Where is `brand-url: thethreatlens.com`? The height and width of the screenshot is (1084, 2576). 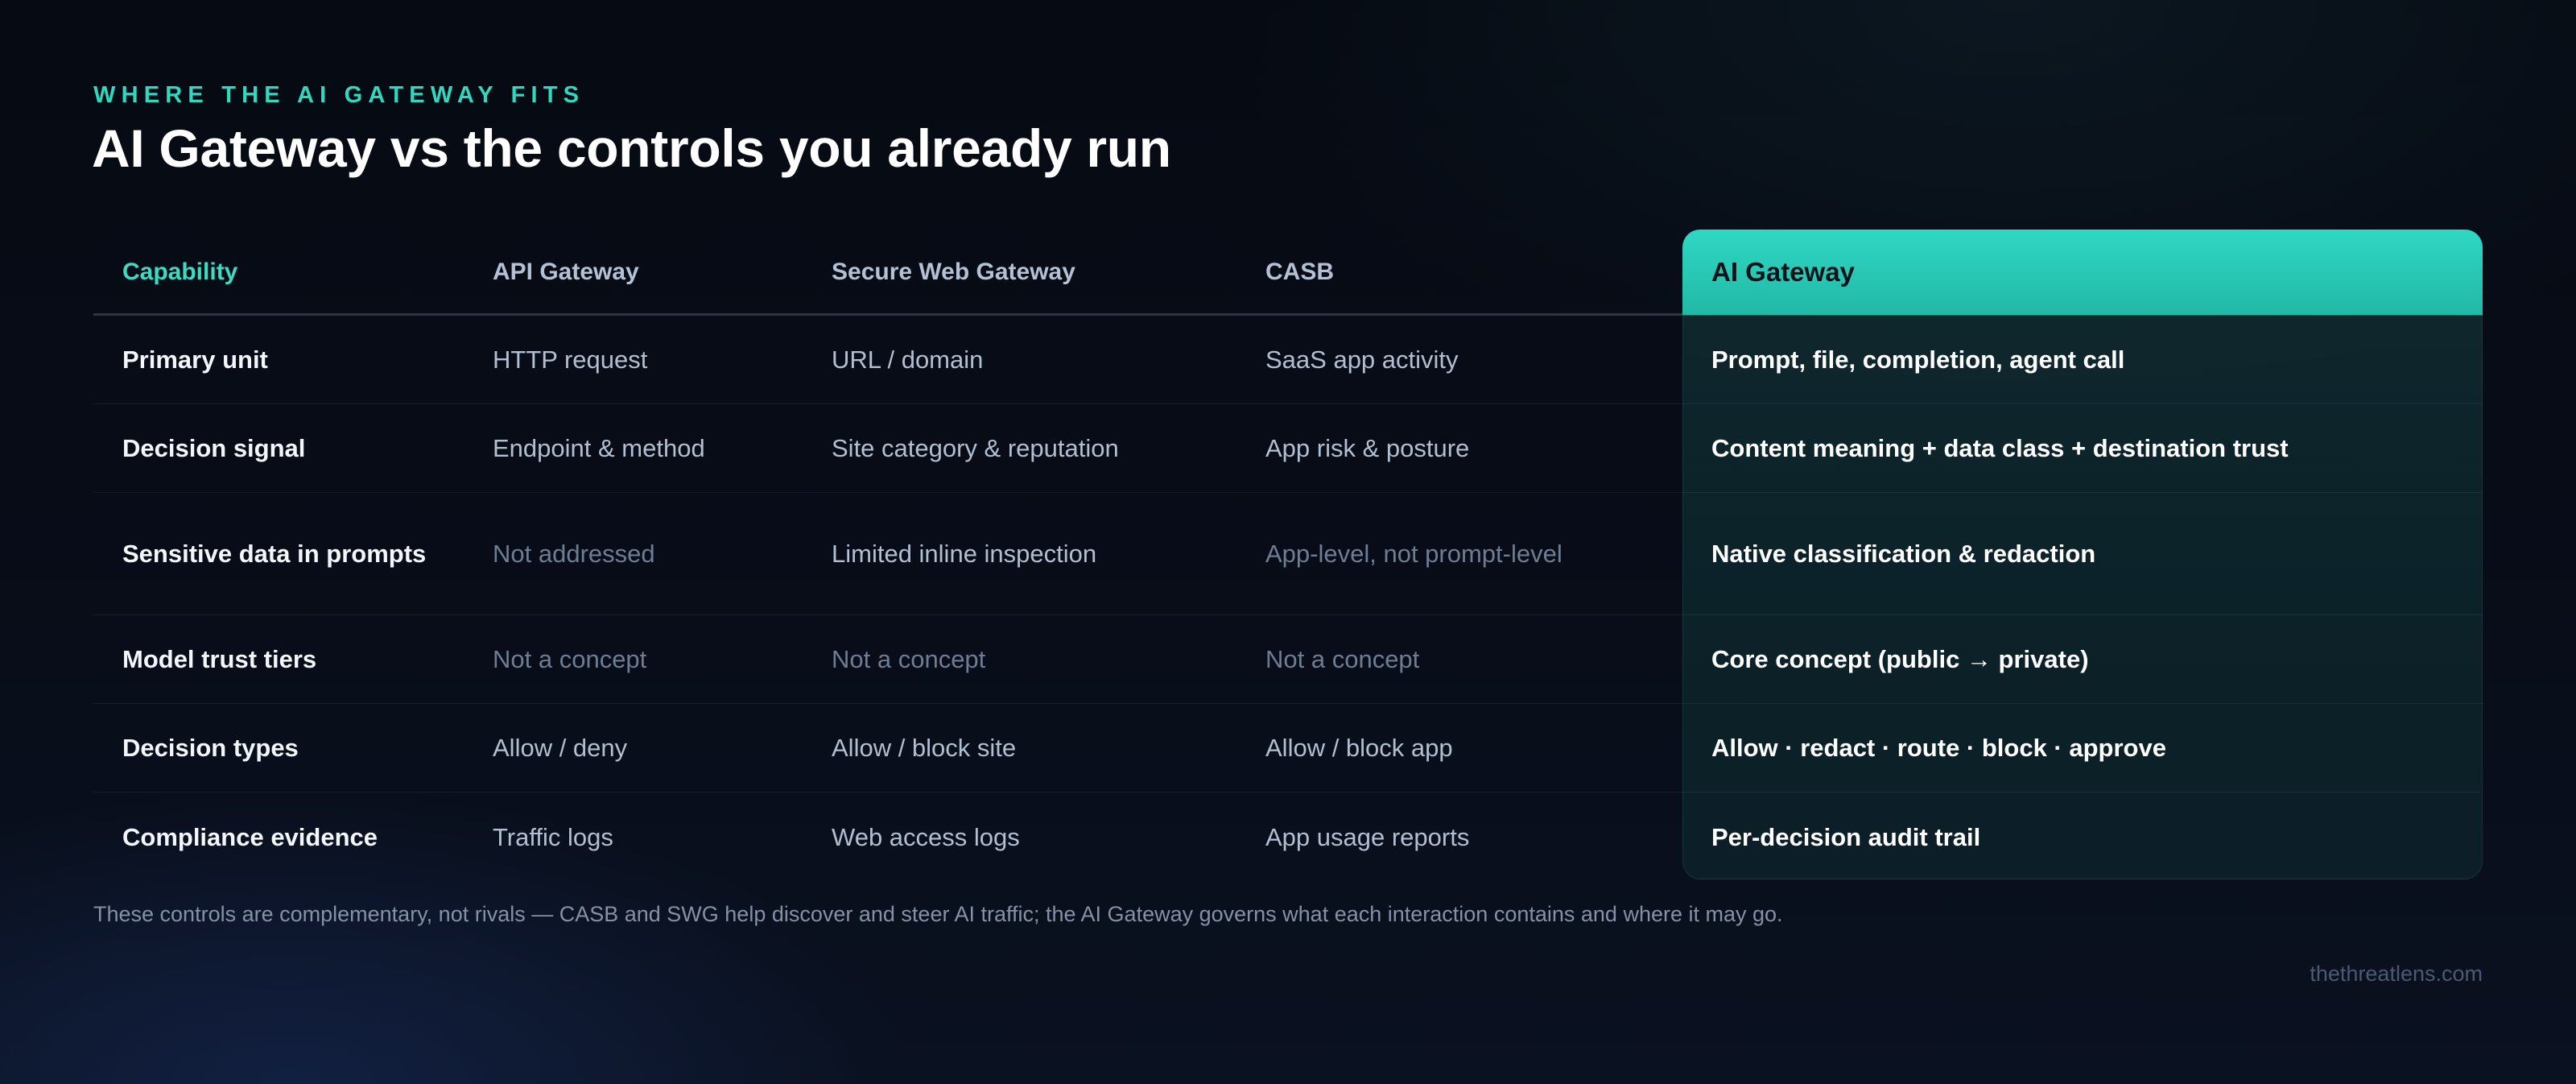
brand-url: thethreatlens.com is located at coordinates (2396, 974).